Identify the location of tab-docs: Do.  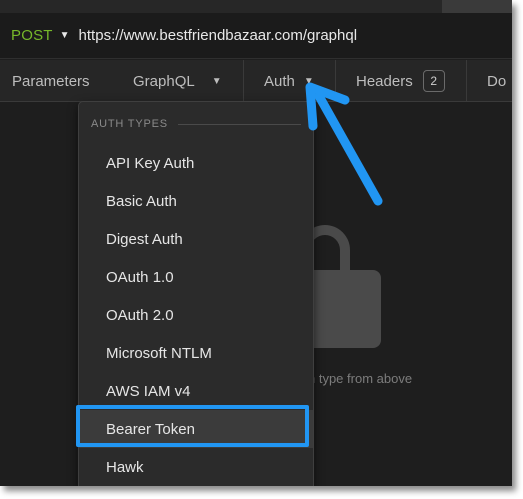
(496, 81).